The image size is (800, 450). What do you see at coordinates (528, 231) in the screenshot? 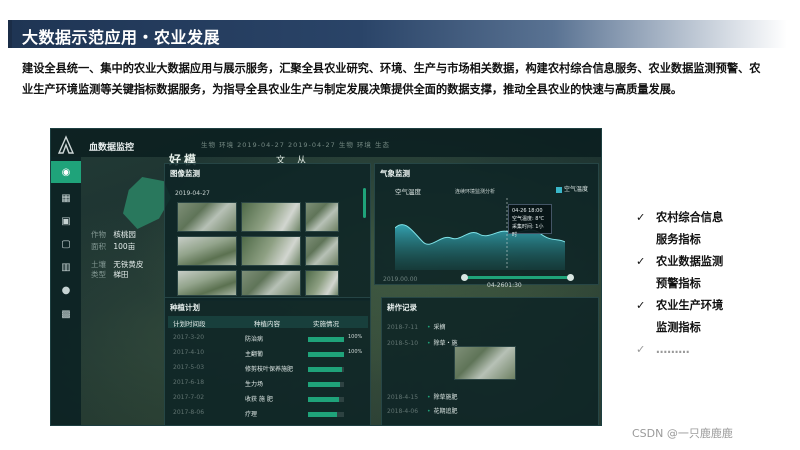
I see `tooltip-interval: 采集时间: 1小时` at bounding box center [528, 231].